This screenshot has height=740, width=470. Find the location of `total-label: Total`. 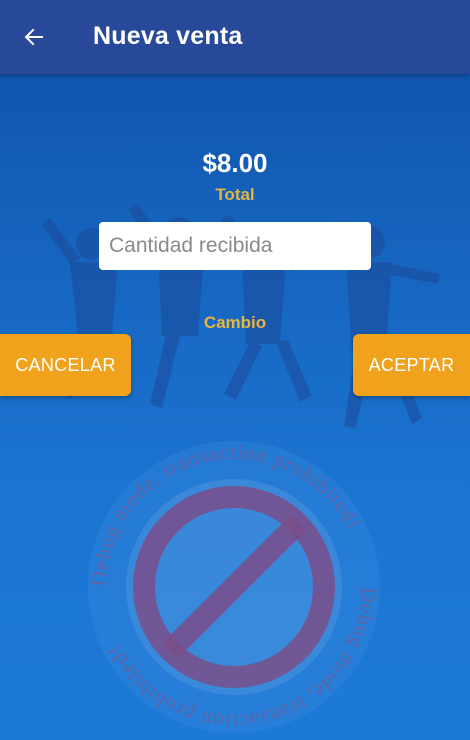

total-label: Total is located at coordinates (235, 194).